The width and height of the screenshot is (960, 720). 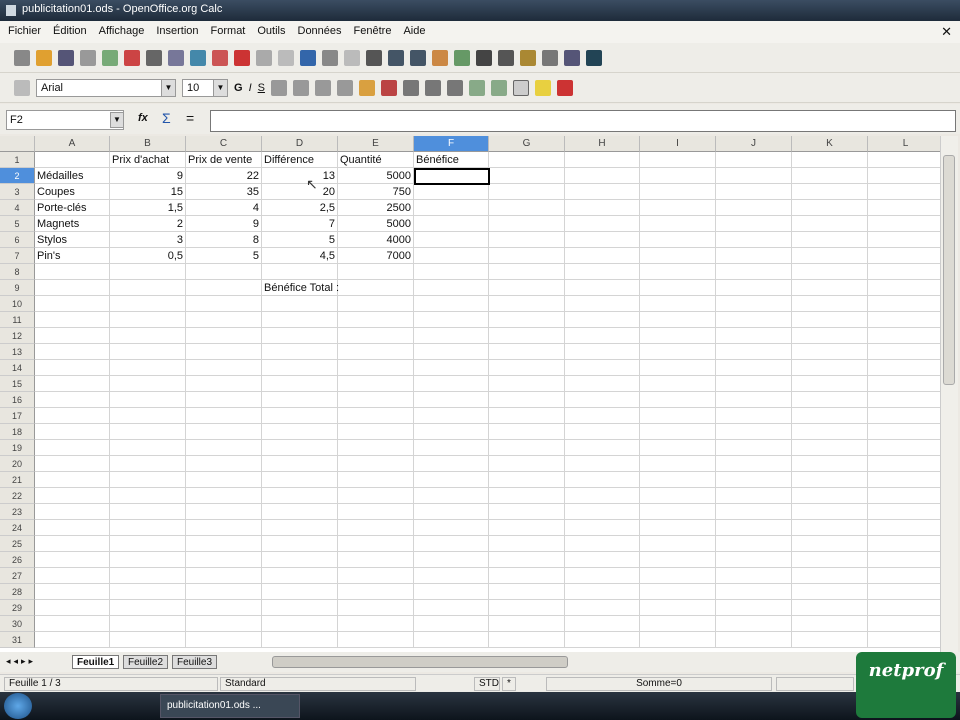 I want to click on cell-L14, so click(x=904, y=368).